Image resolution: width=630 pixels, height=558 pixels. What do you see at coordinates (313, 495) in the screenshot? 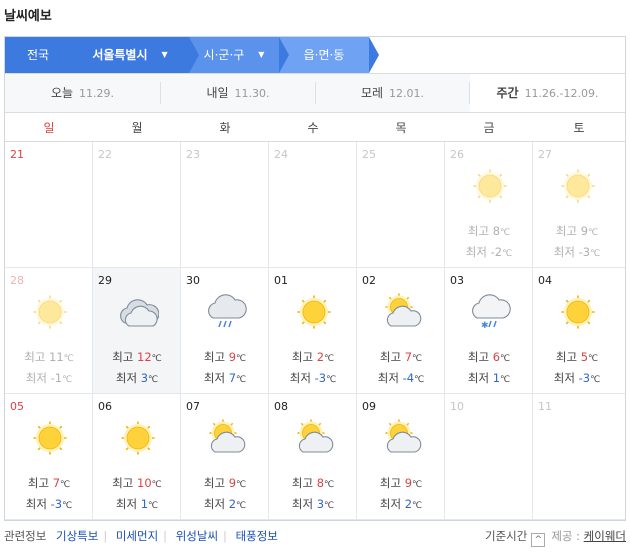
I see `temperature-range: 최고 8℃ 최저 3℃` at bounding box center [313, 495].